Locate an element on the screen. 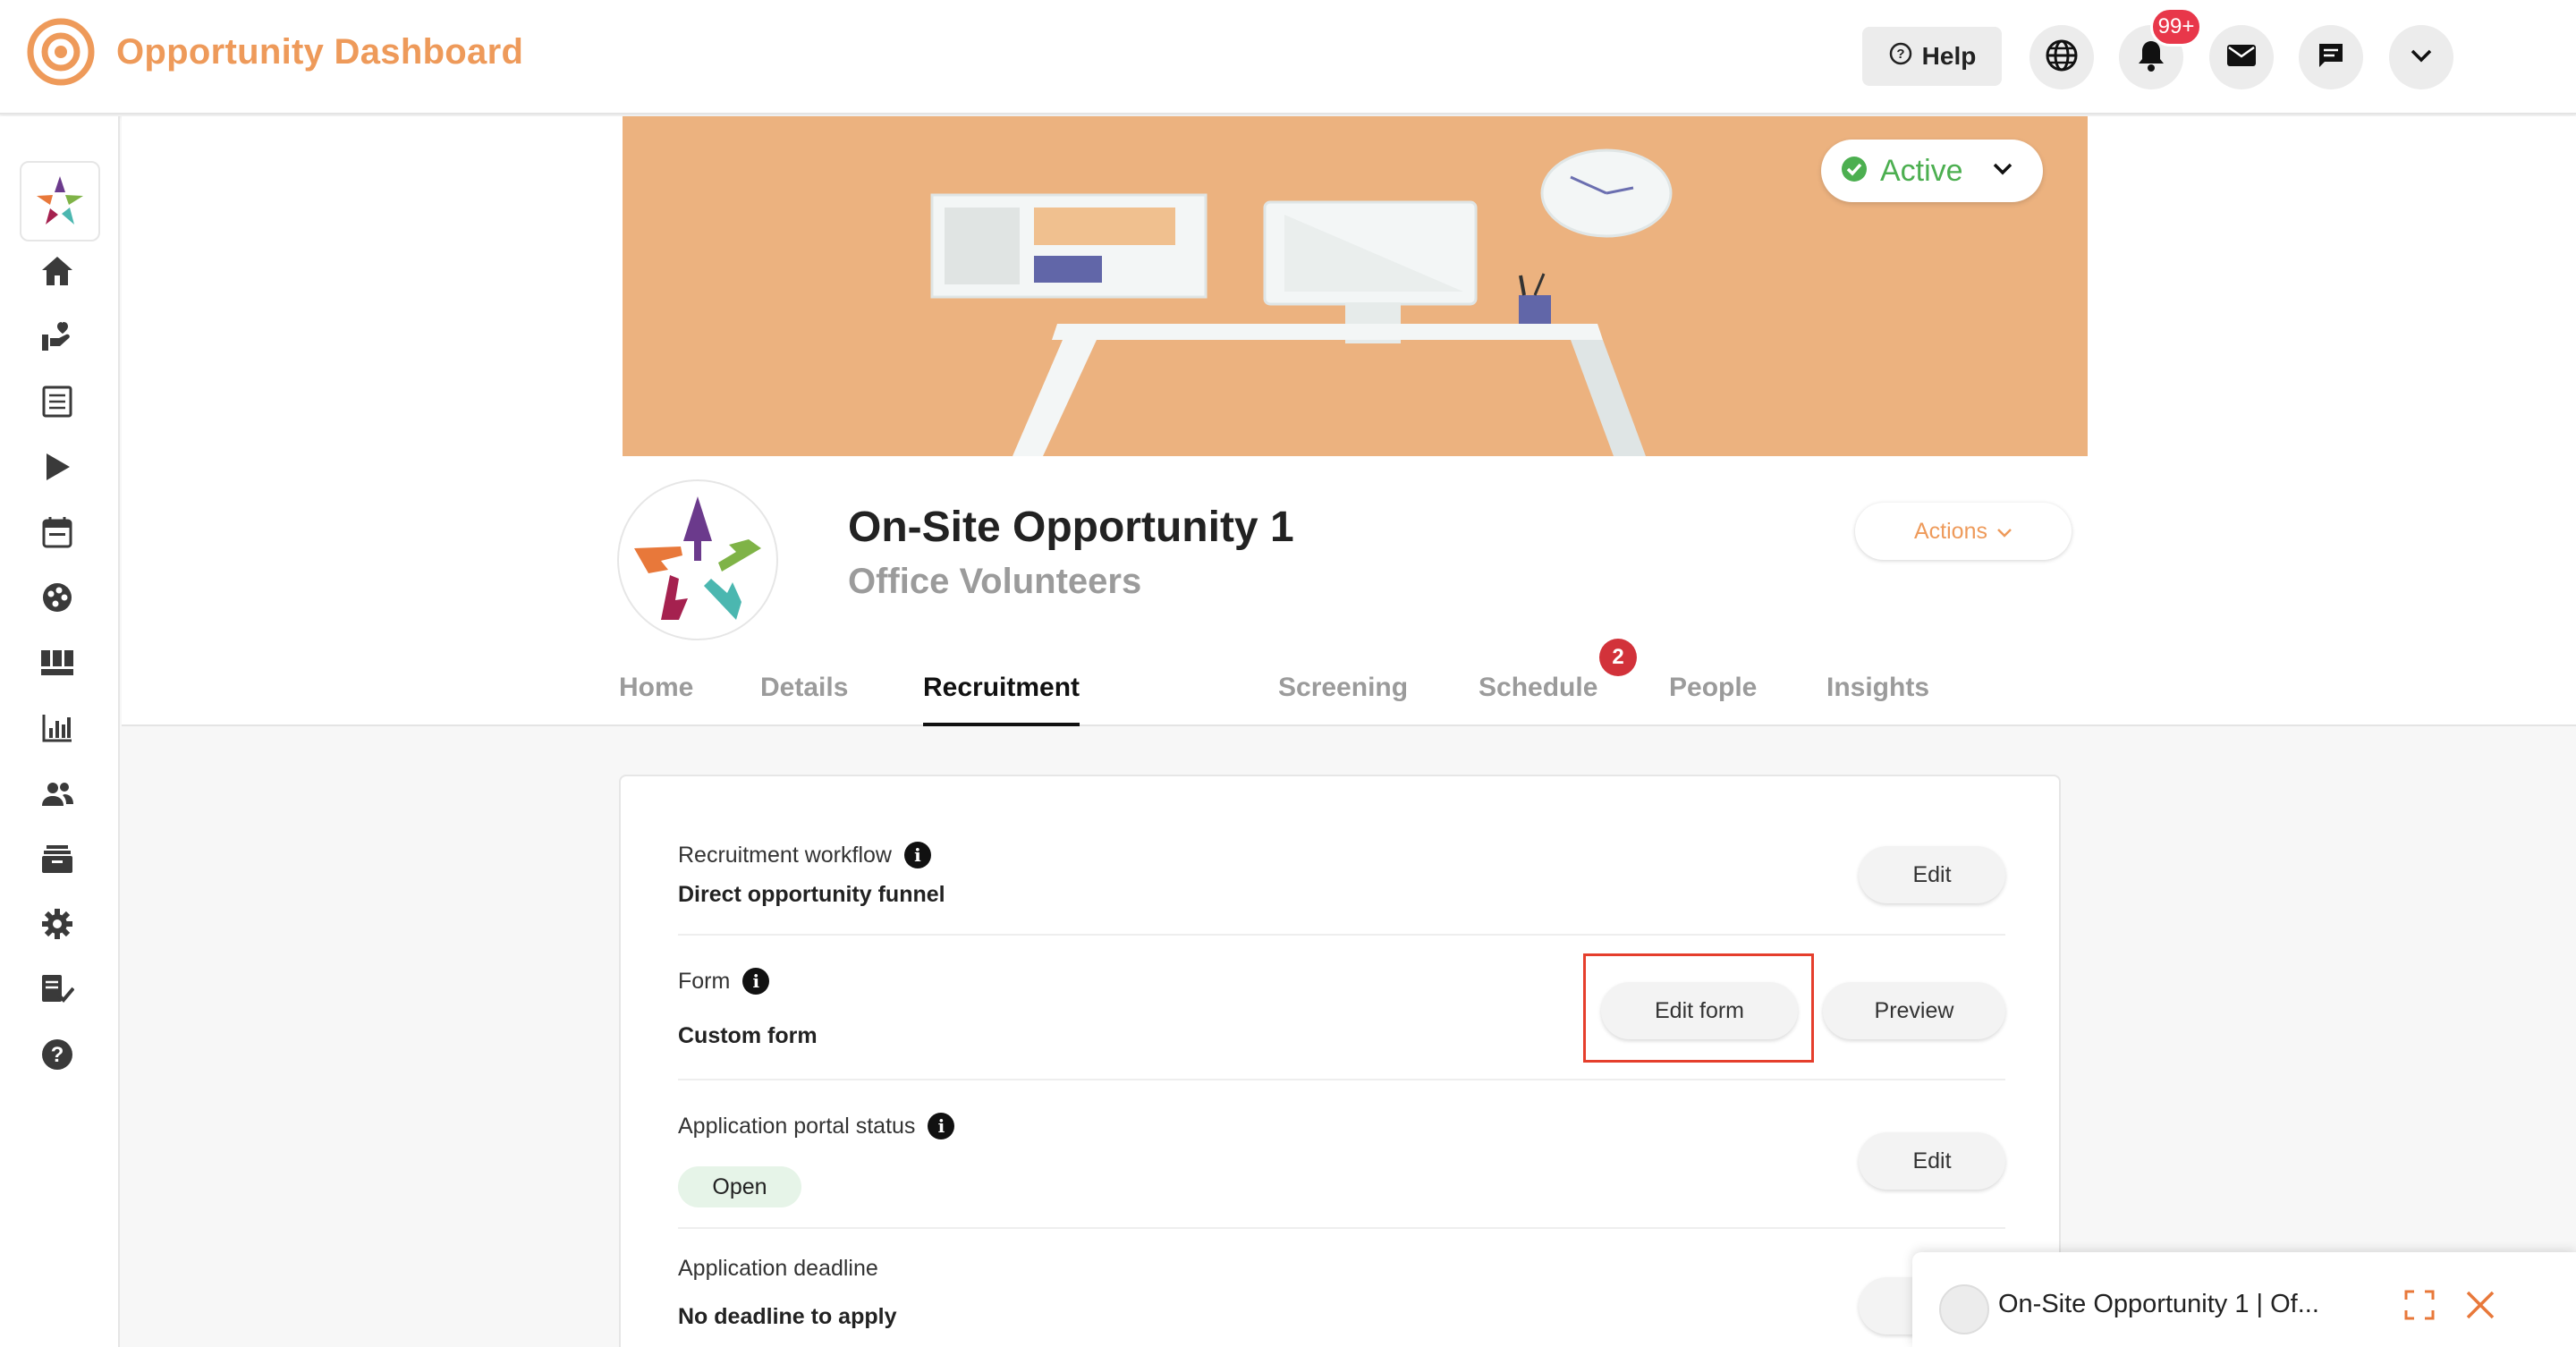 This screenshot has height=1347, width=2576. status-label: Active is located at coordinates (1921, 170).